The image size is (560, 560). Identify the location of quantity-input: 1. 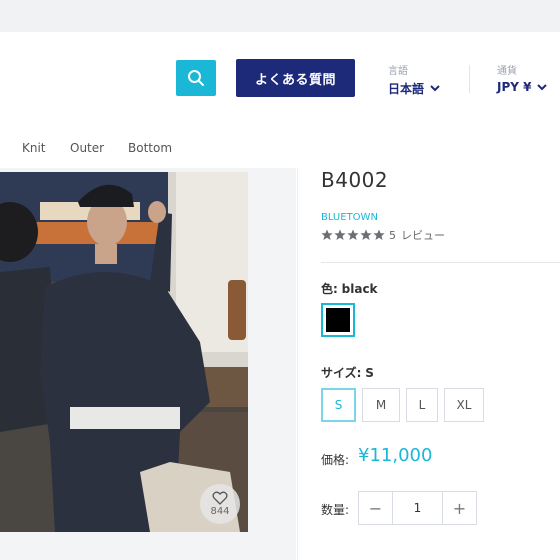
(417, 508).